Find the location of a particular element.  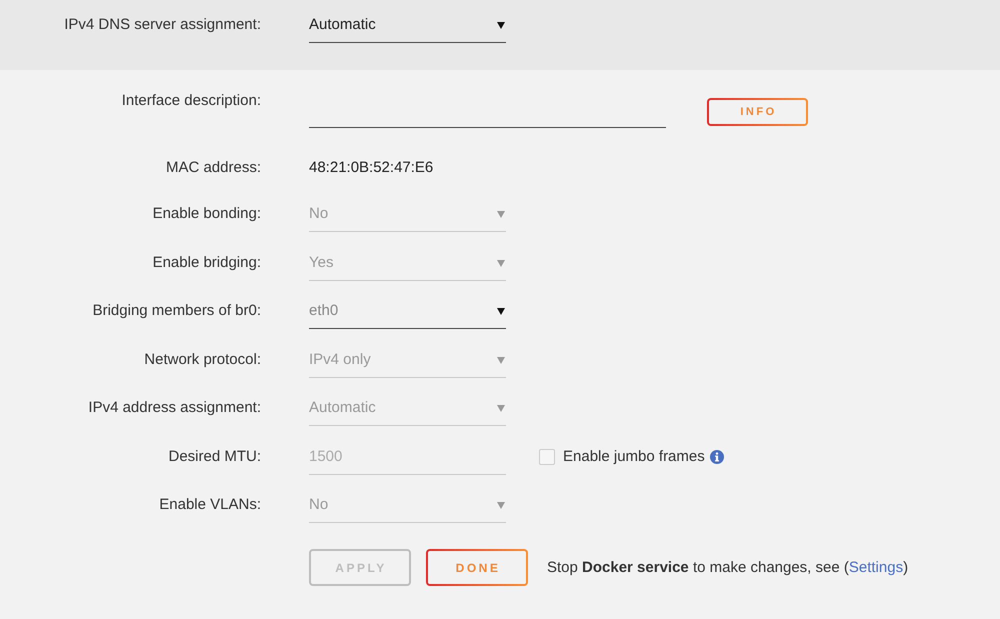

done-button: DONE is located at coordinates (477, 567).